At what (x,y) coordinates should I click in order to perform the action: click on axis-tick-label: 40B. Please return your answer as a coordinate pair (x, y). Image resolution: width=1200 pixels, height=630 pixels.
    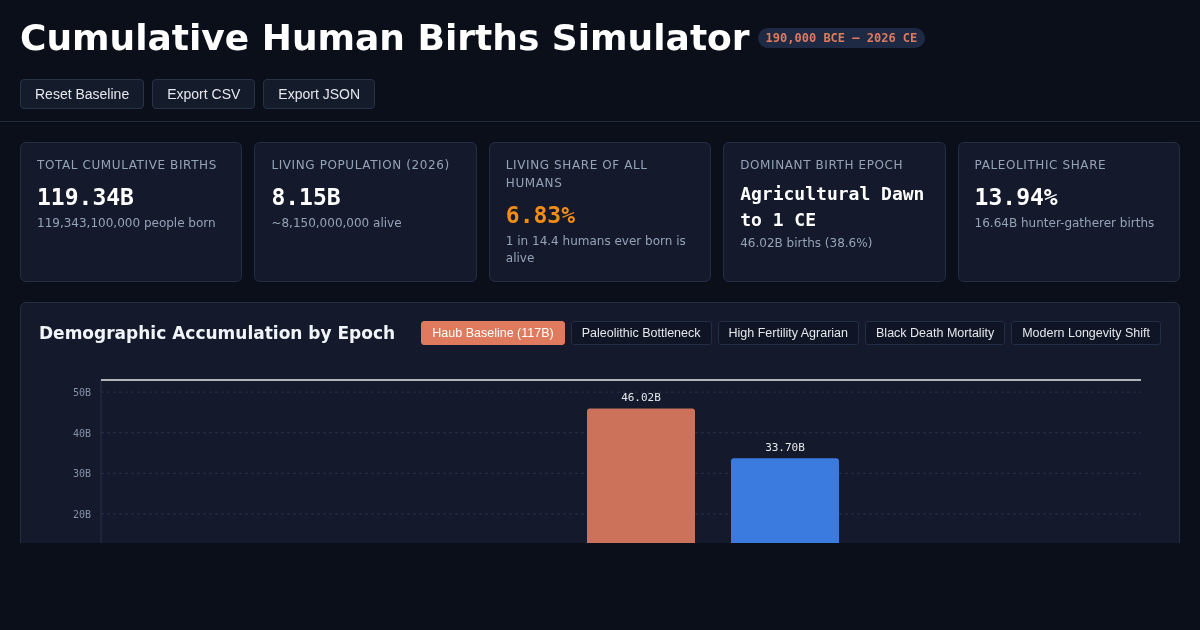
    Looking at the image, I should click on (81, 433).